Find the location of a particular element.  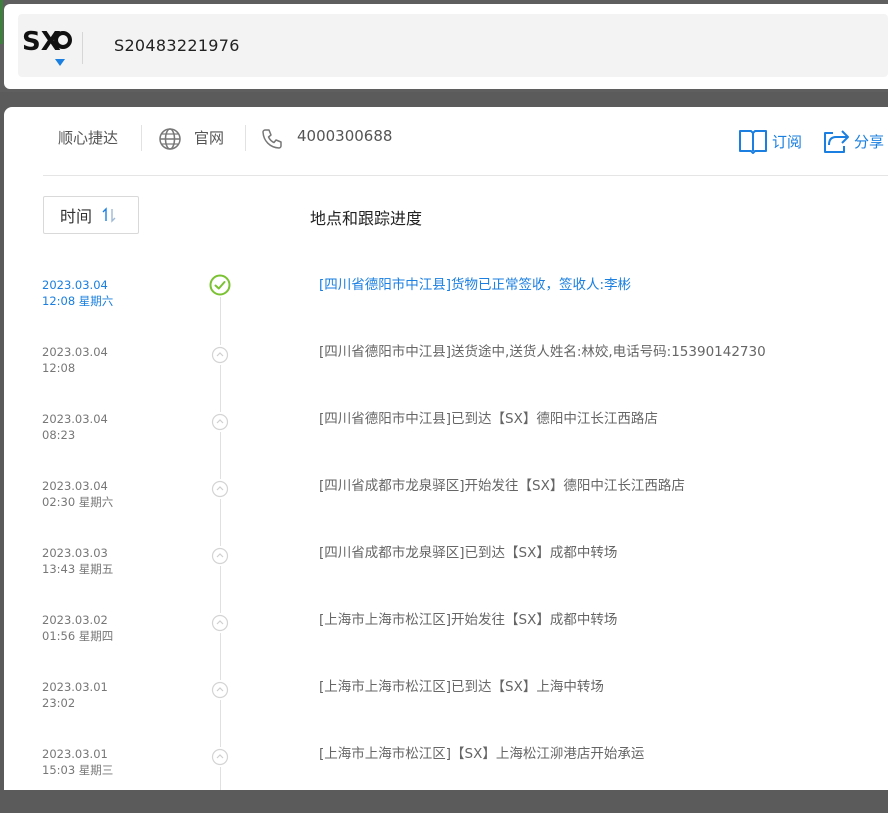

share-button: 分享 is located at coordinates (853, 141).